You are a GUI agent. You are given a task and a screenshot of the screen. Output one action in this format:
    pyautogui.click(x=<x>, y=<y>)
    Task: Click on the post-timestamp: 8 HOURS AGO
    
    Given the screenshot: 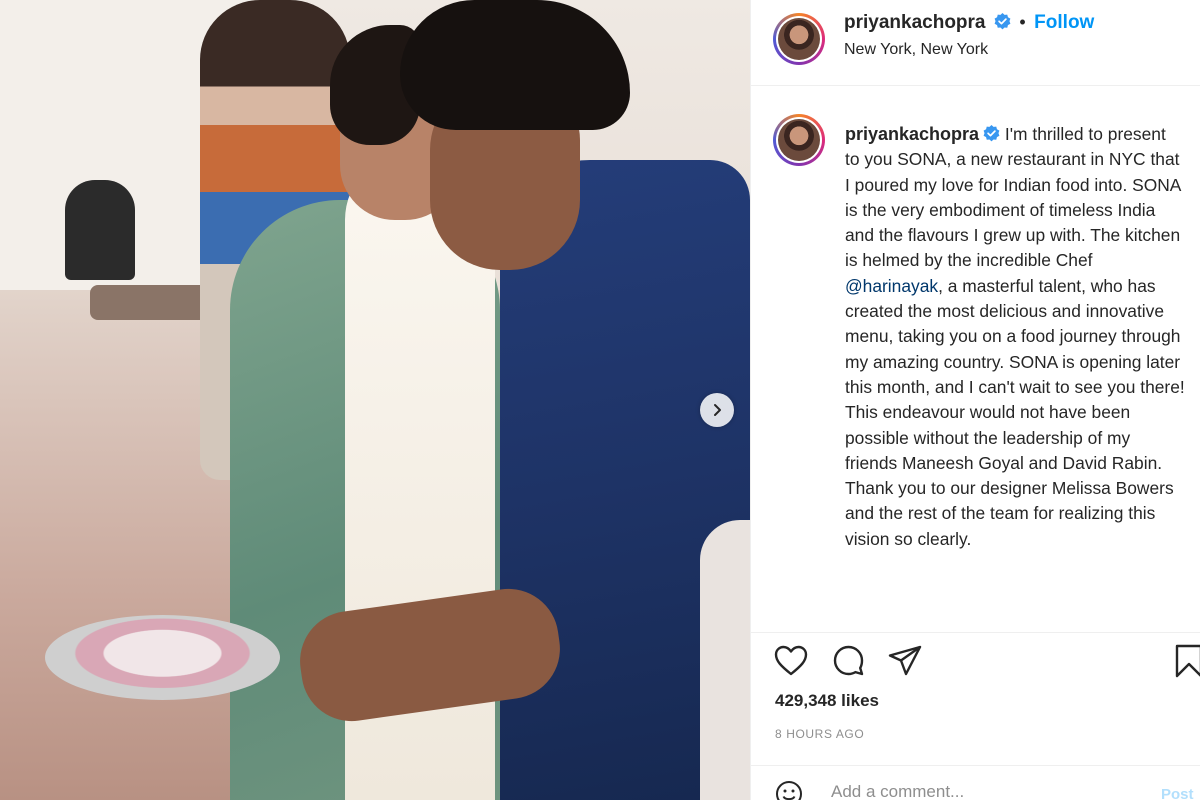 What is the action you would take?
    pyautogui.click(x=819, y=734)
    